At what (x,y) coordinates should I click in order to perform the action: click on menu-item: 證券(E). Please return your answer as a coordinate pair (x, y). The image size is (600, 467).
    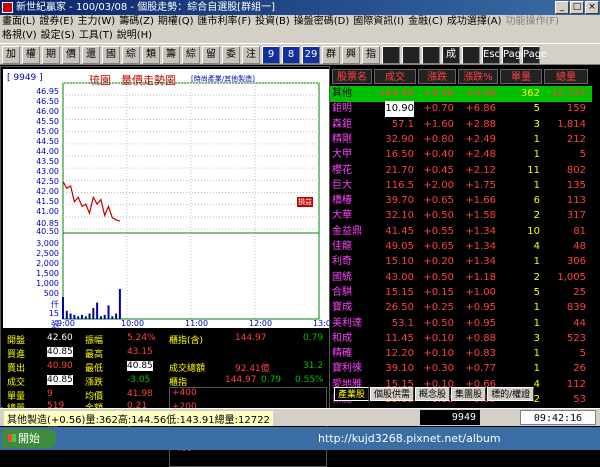
    Looking at the image, I should click on (56, 21).